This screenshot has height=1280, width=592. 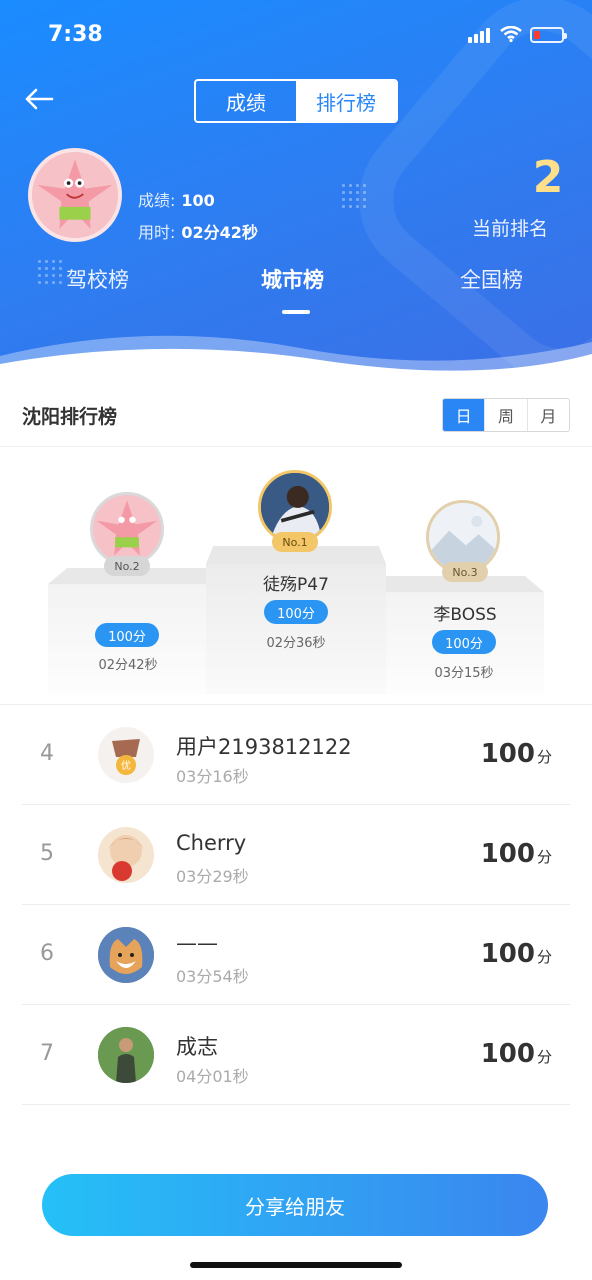 I want to click on period-week: 周, so click(x=505, y=415).